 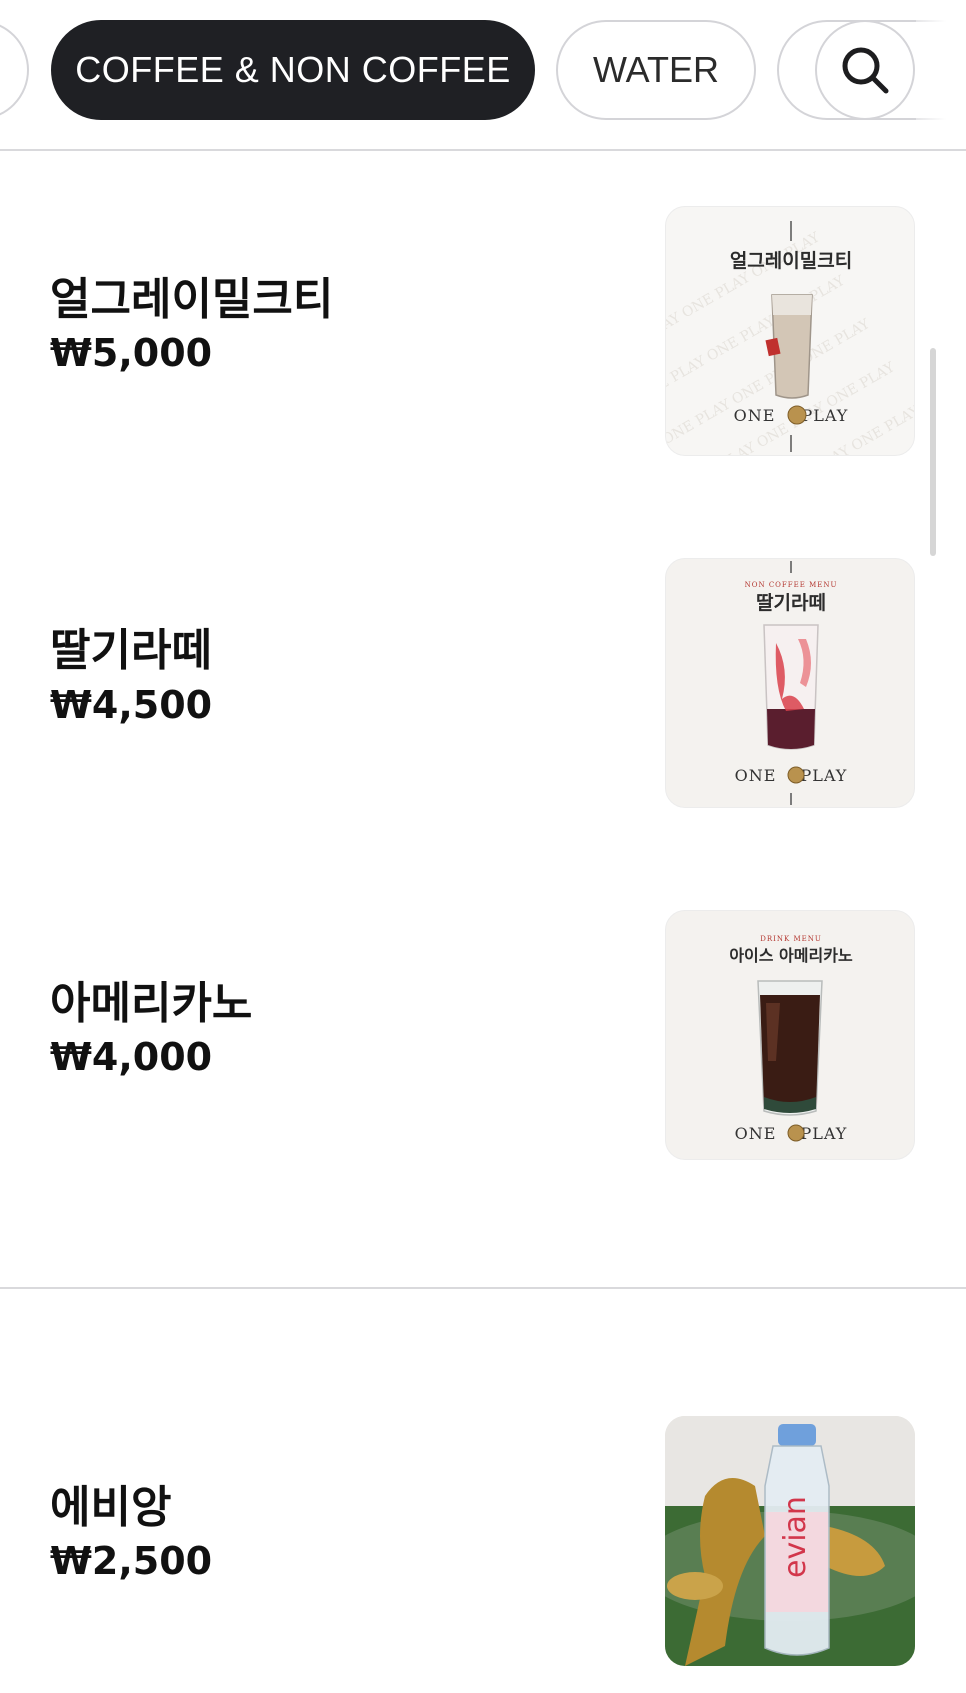 What do you see at coordinates (131, 1561) in the screenshot?
I see `item-price: ₩2,500` at bounding box center [131, 1561].